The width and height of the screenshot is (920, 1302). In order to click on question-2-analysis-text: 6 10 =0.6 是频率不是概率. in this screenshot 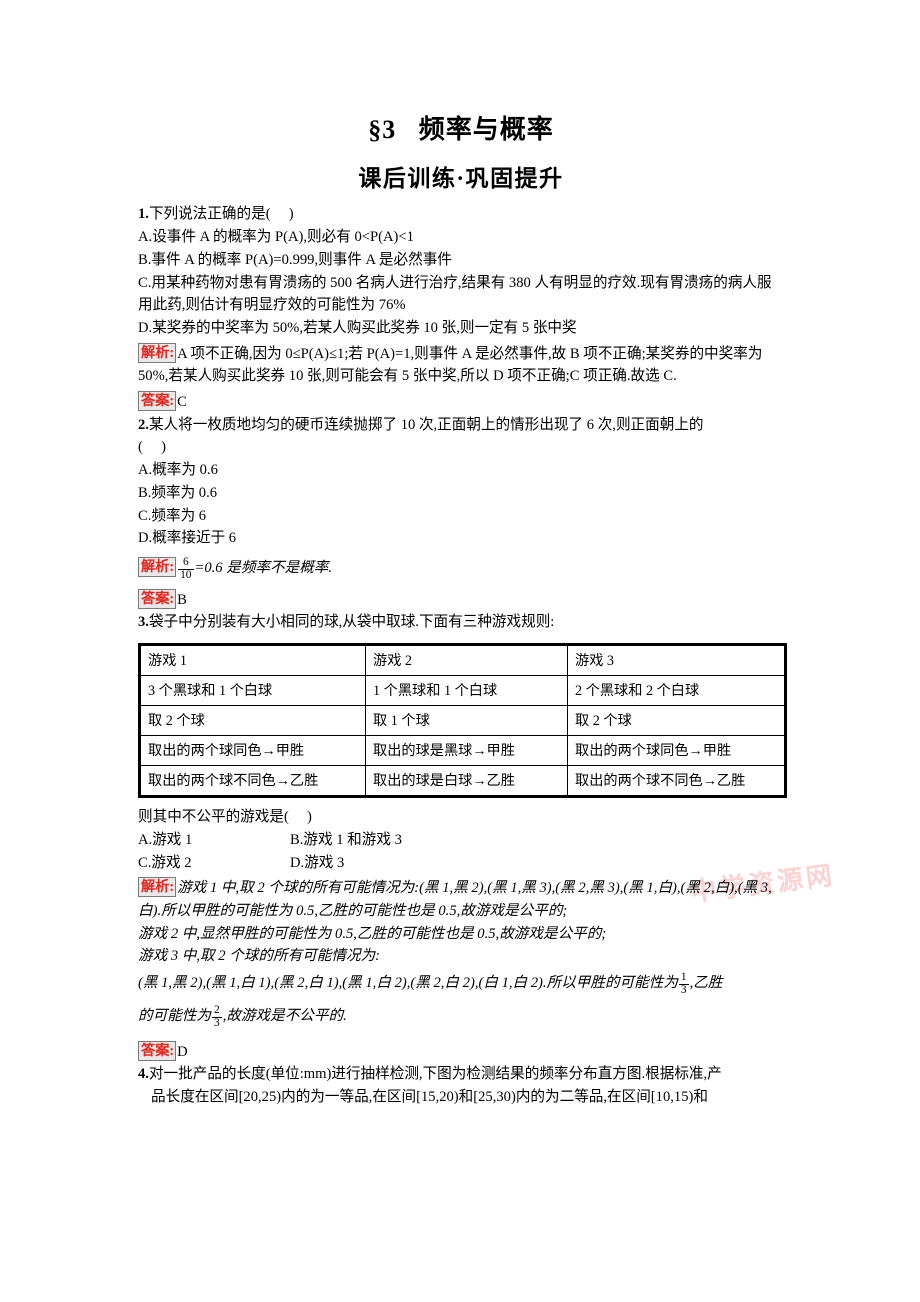, I will do `click(255, 568)`.